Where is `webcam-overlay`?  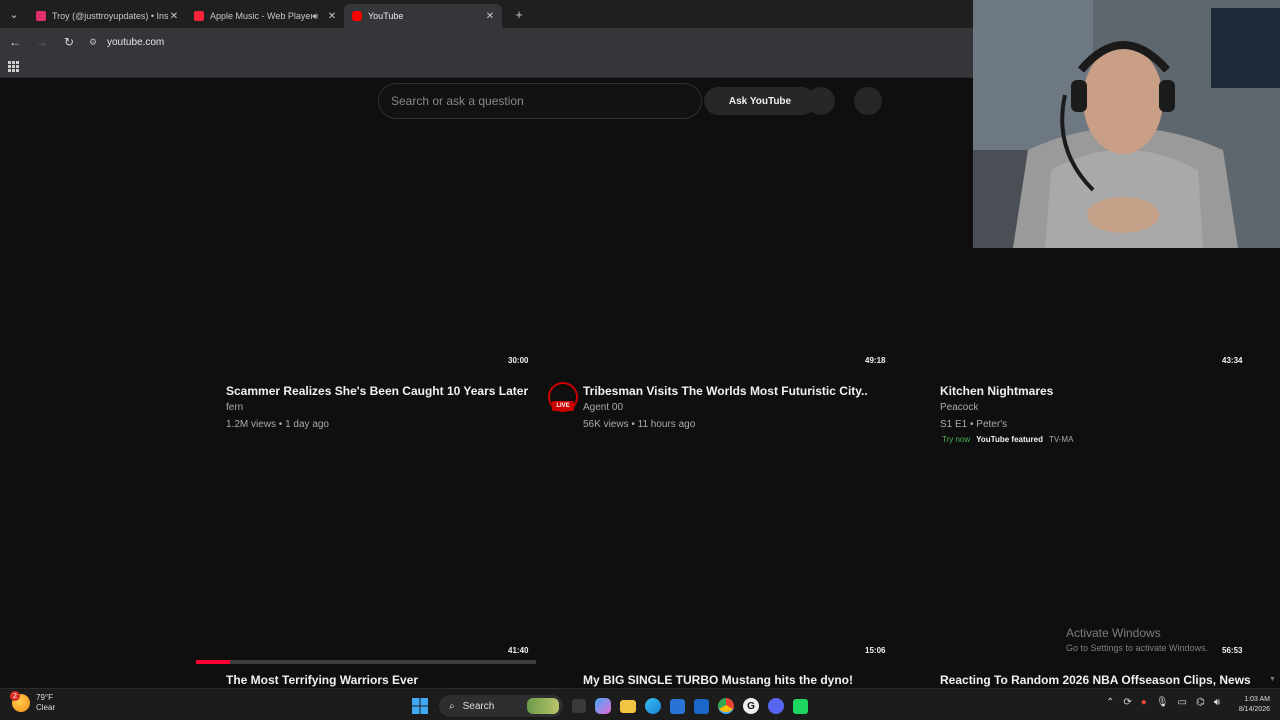 webcam-overlay is located at coordinates (1126, 124).